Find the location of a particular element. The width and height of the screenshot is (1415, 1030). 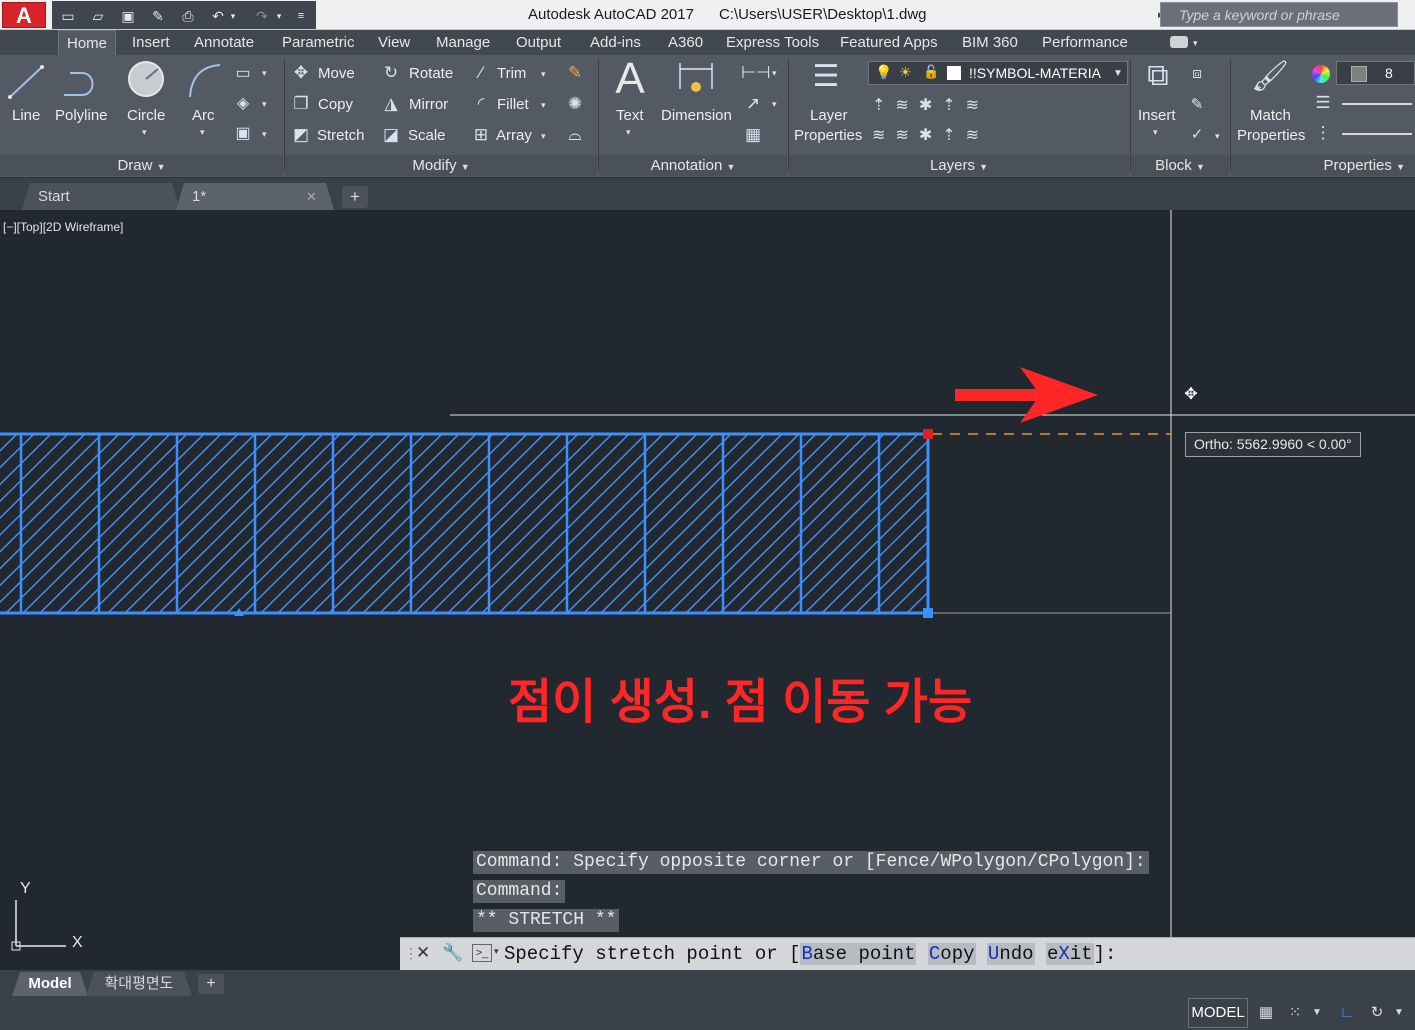

region-dropdown-icon: ▾ is located at coordinates (264, 134).